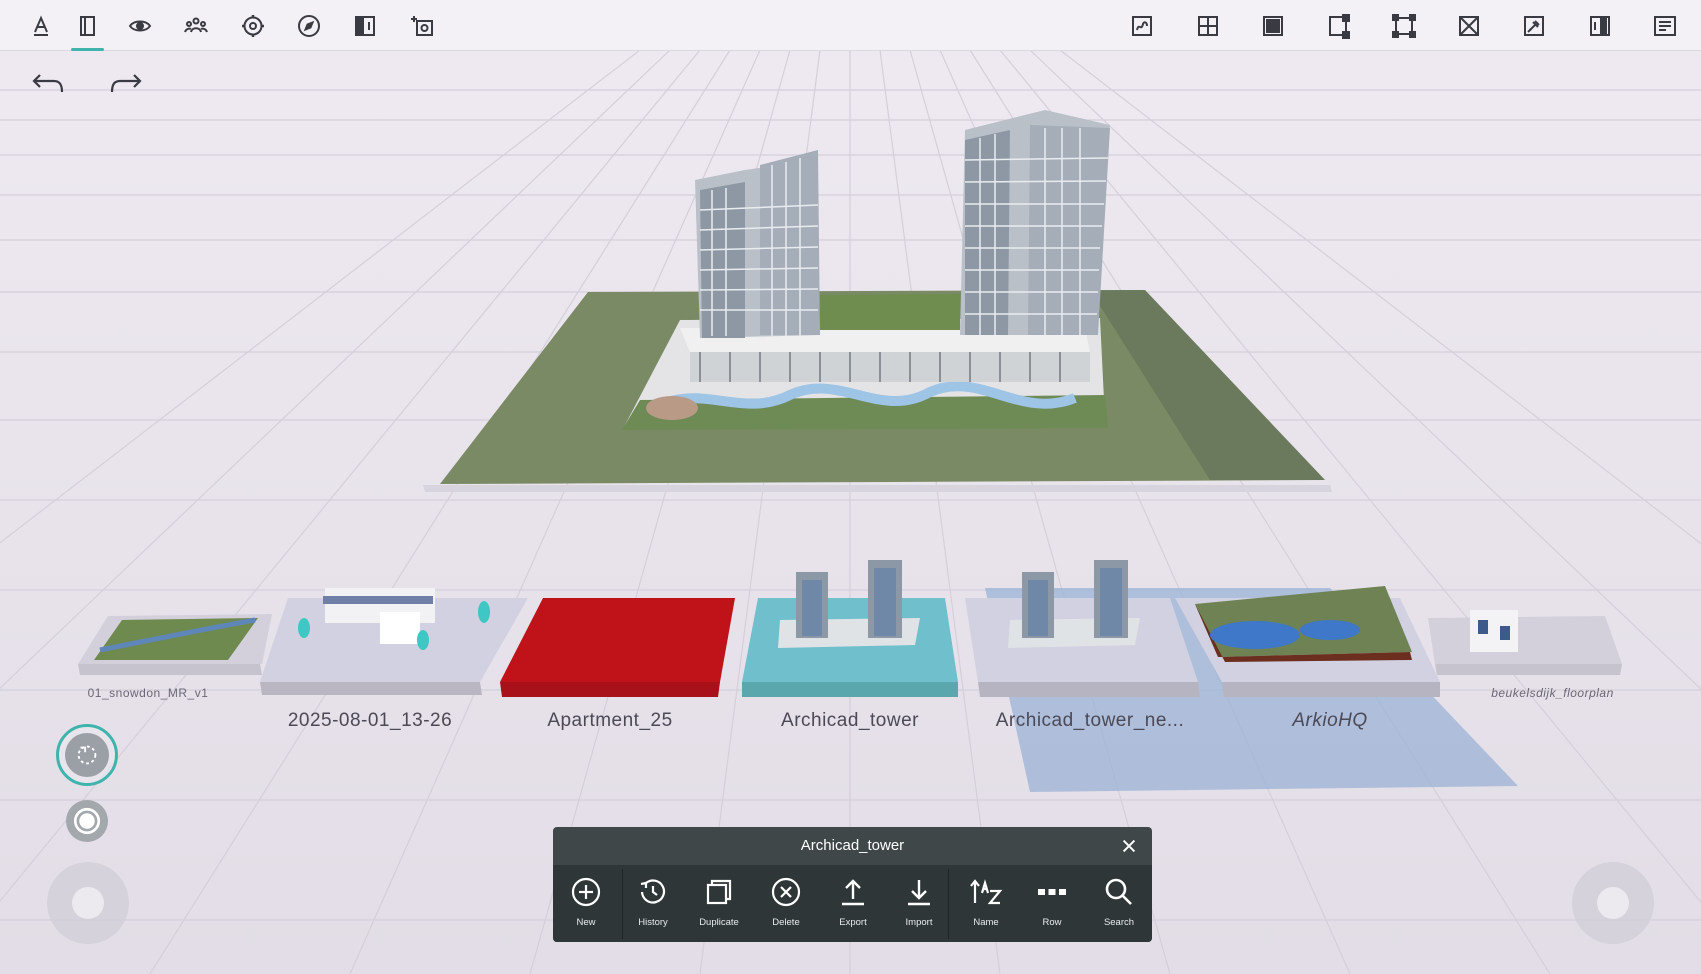 The image size is (1701, 974). Describe the element at coordinates (1052, 903) in the screenshot. I see `row-view-button: Row` at that location.